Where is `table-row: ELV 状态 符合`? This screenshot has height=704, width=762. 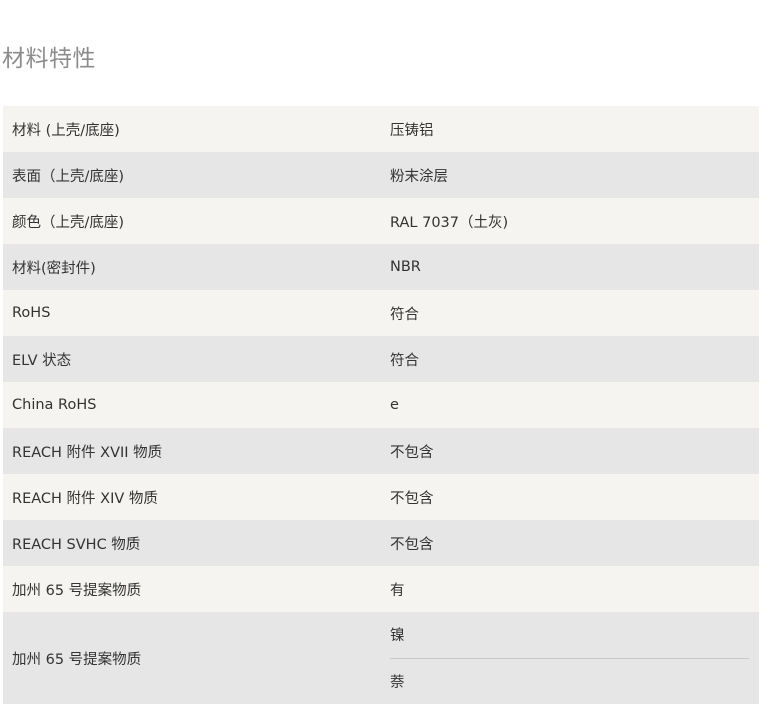 table-row: ELV 状态 符合 is located at coordinates (381, 359).